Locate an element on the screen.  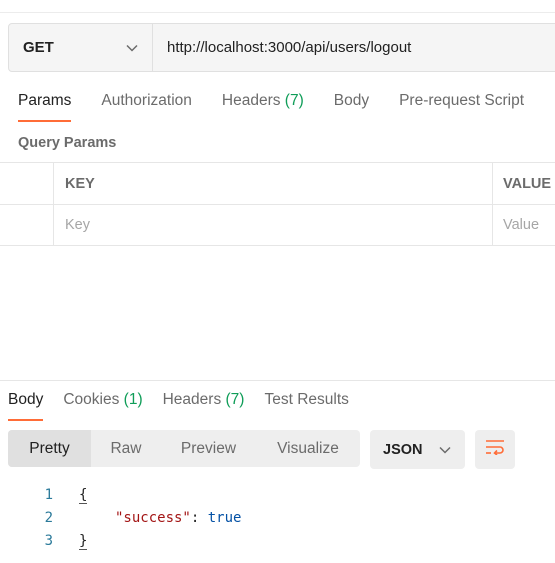
method-select: GET is located at coordinates (81, 47).